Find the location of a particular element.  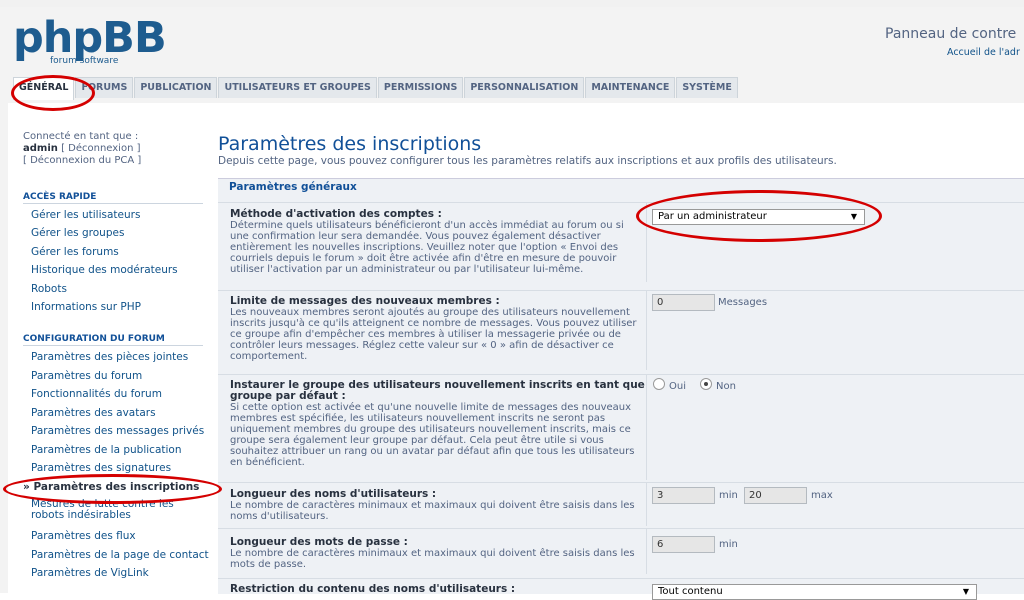

connected-as-label: Connecté en tant que : is located at coordinates (81, 136).